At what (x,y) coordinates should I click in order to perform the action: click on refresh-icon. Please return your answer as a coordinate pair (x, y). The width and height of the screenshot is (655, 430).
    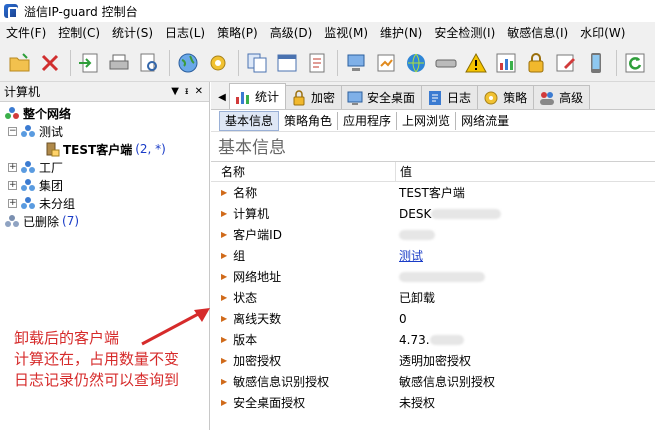
    Looking at the image, I should click on (635, 63).